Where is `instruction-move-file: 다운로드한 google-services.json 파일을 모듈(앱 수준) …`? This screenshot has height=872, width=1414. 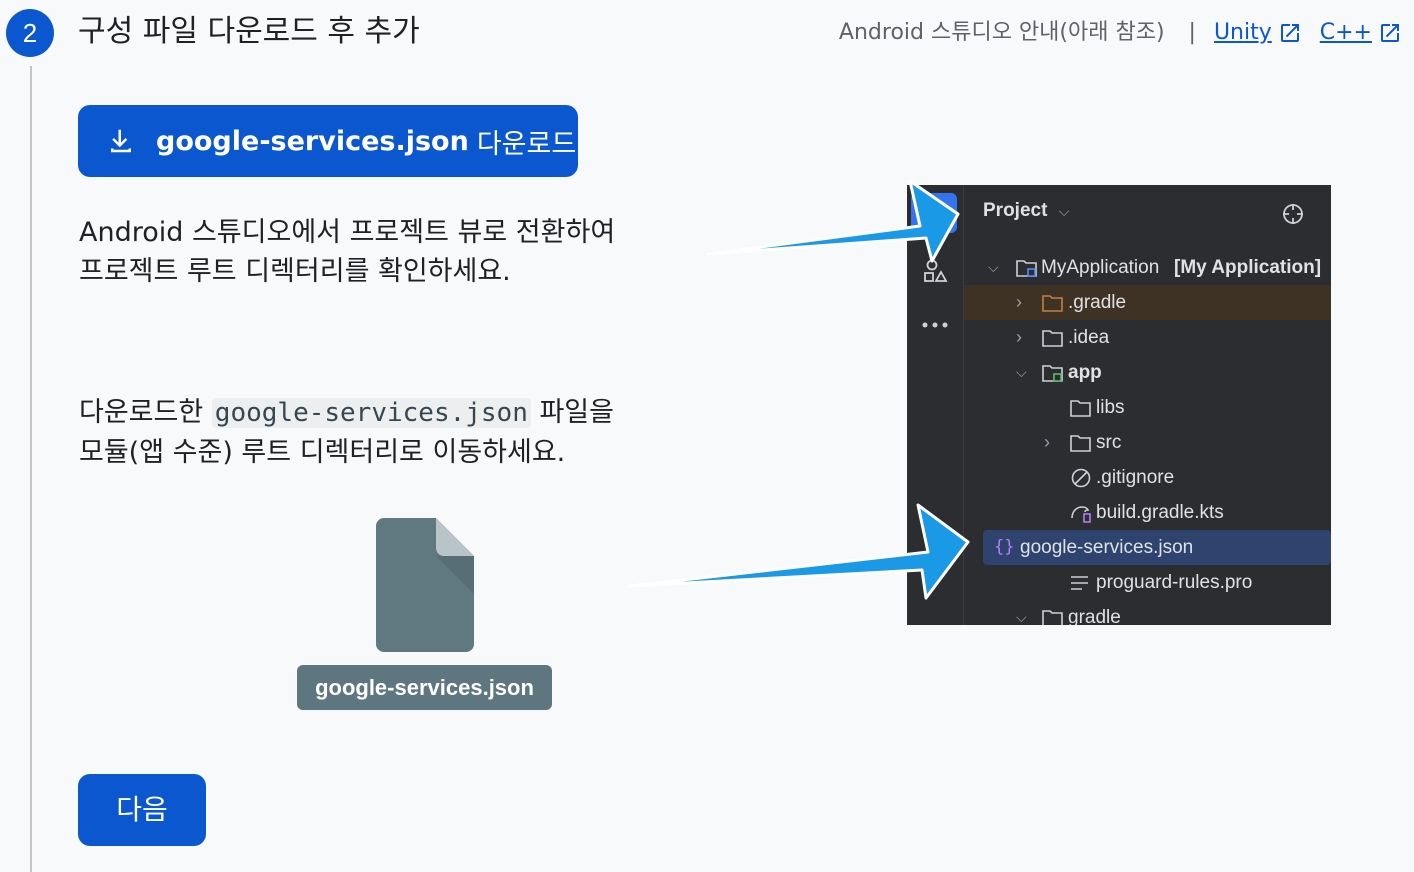
instruction-move-file: 다운로드한 google-services.json 파일을 모듈(앱 수준) … is located at coordinates (379, 432).